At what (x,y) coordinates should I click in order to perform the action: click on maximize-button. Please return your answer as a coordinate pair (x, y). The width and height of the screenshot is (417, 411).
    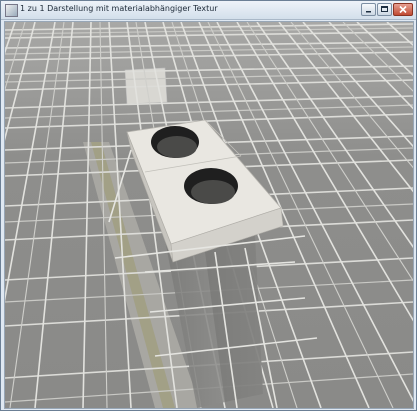
    Looking at the image, I should click on (384, 9).